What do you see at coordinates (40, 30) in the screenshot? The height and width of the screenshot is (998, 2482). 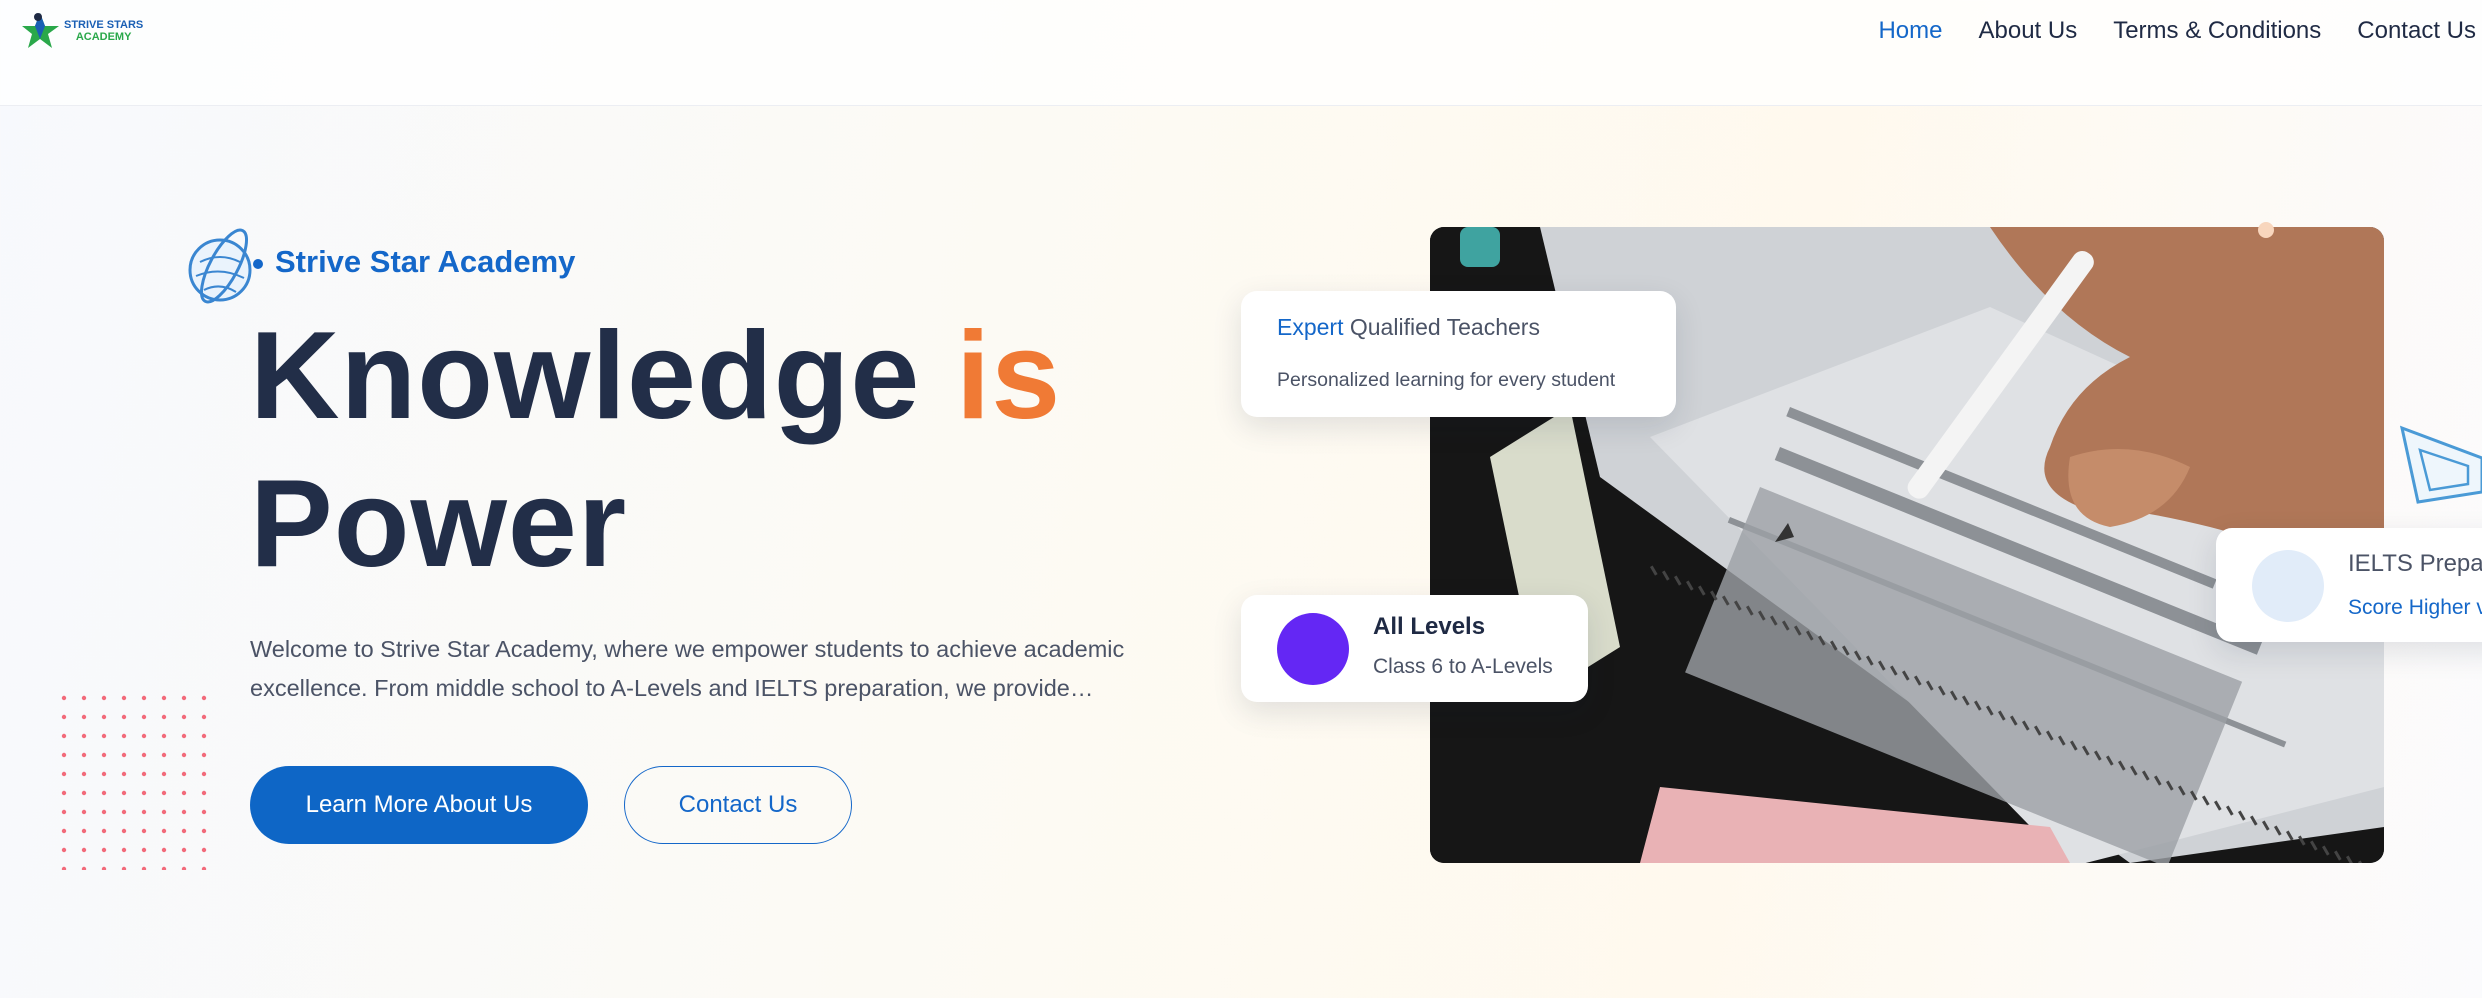 I see `star-logo-icon` at bounding box center [40, 30].